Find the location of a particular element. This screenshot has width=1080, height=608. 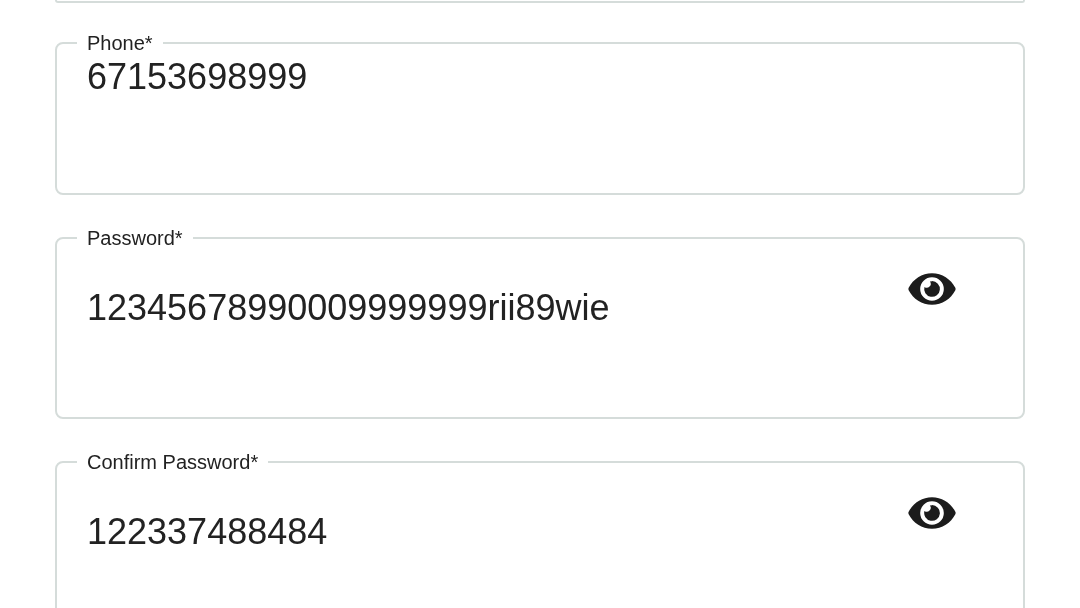

field-label: Password* is located at coordinates (135, 238).